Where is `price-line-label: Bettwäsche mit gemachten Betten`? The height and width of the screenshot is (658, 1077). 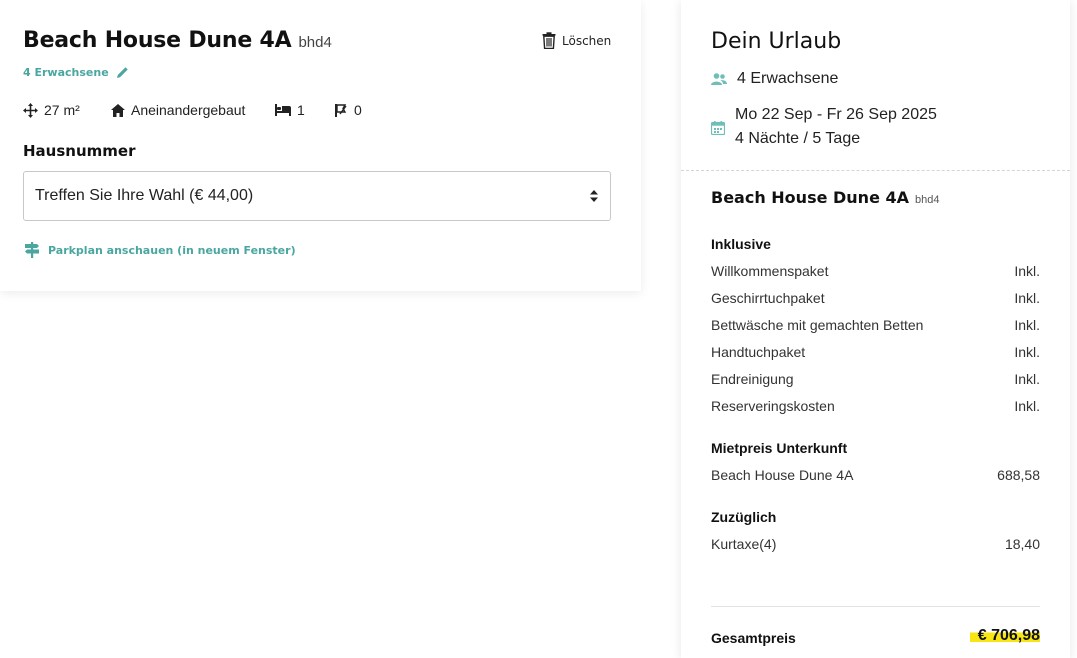
price-line-label: Bettwäsche mit gemachten Betten is located at coordinates (817, 325).